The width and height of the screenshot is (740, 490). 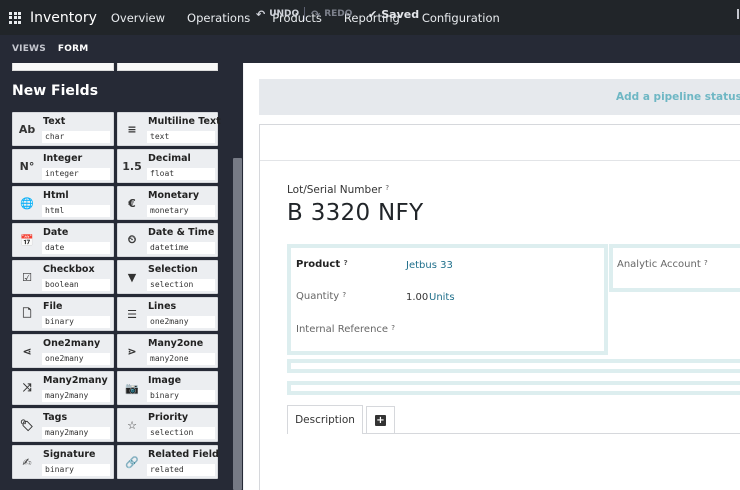 What do you see at coordinates (338, 14) in the screenshot?
I see `redo-label: REDO` at bounding box center [338, 14].